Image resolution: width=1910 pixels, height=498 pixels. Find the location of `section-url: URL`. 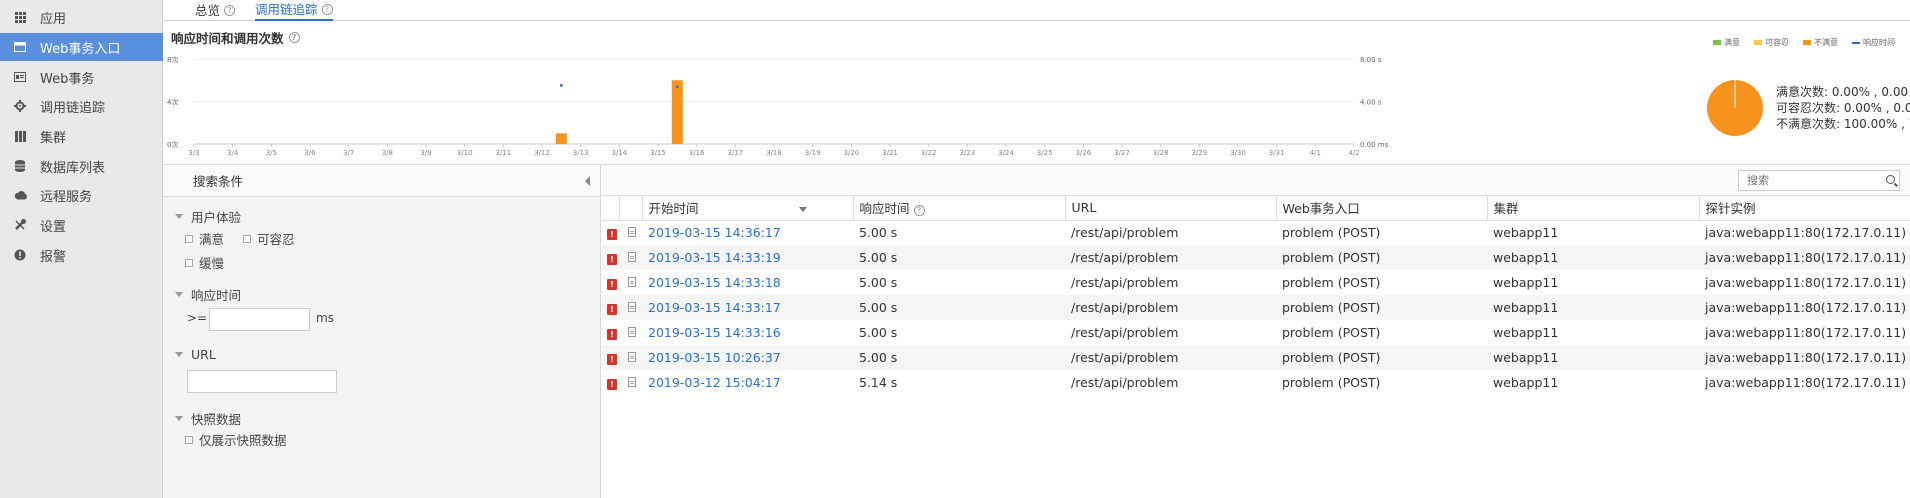

section-url: URL is located at coordinates (195, 354).